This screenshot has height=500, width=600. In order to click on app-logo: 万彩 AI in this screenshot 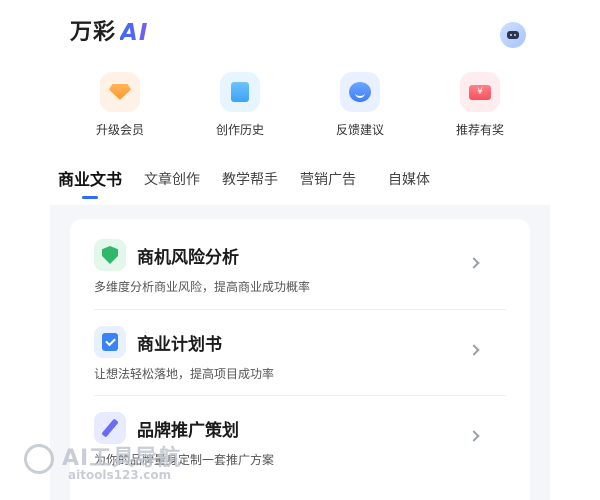, I will do `click(109, 33)`.